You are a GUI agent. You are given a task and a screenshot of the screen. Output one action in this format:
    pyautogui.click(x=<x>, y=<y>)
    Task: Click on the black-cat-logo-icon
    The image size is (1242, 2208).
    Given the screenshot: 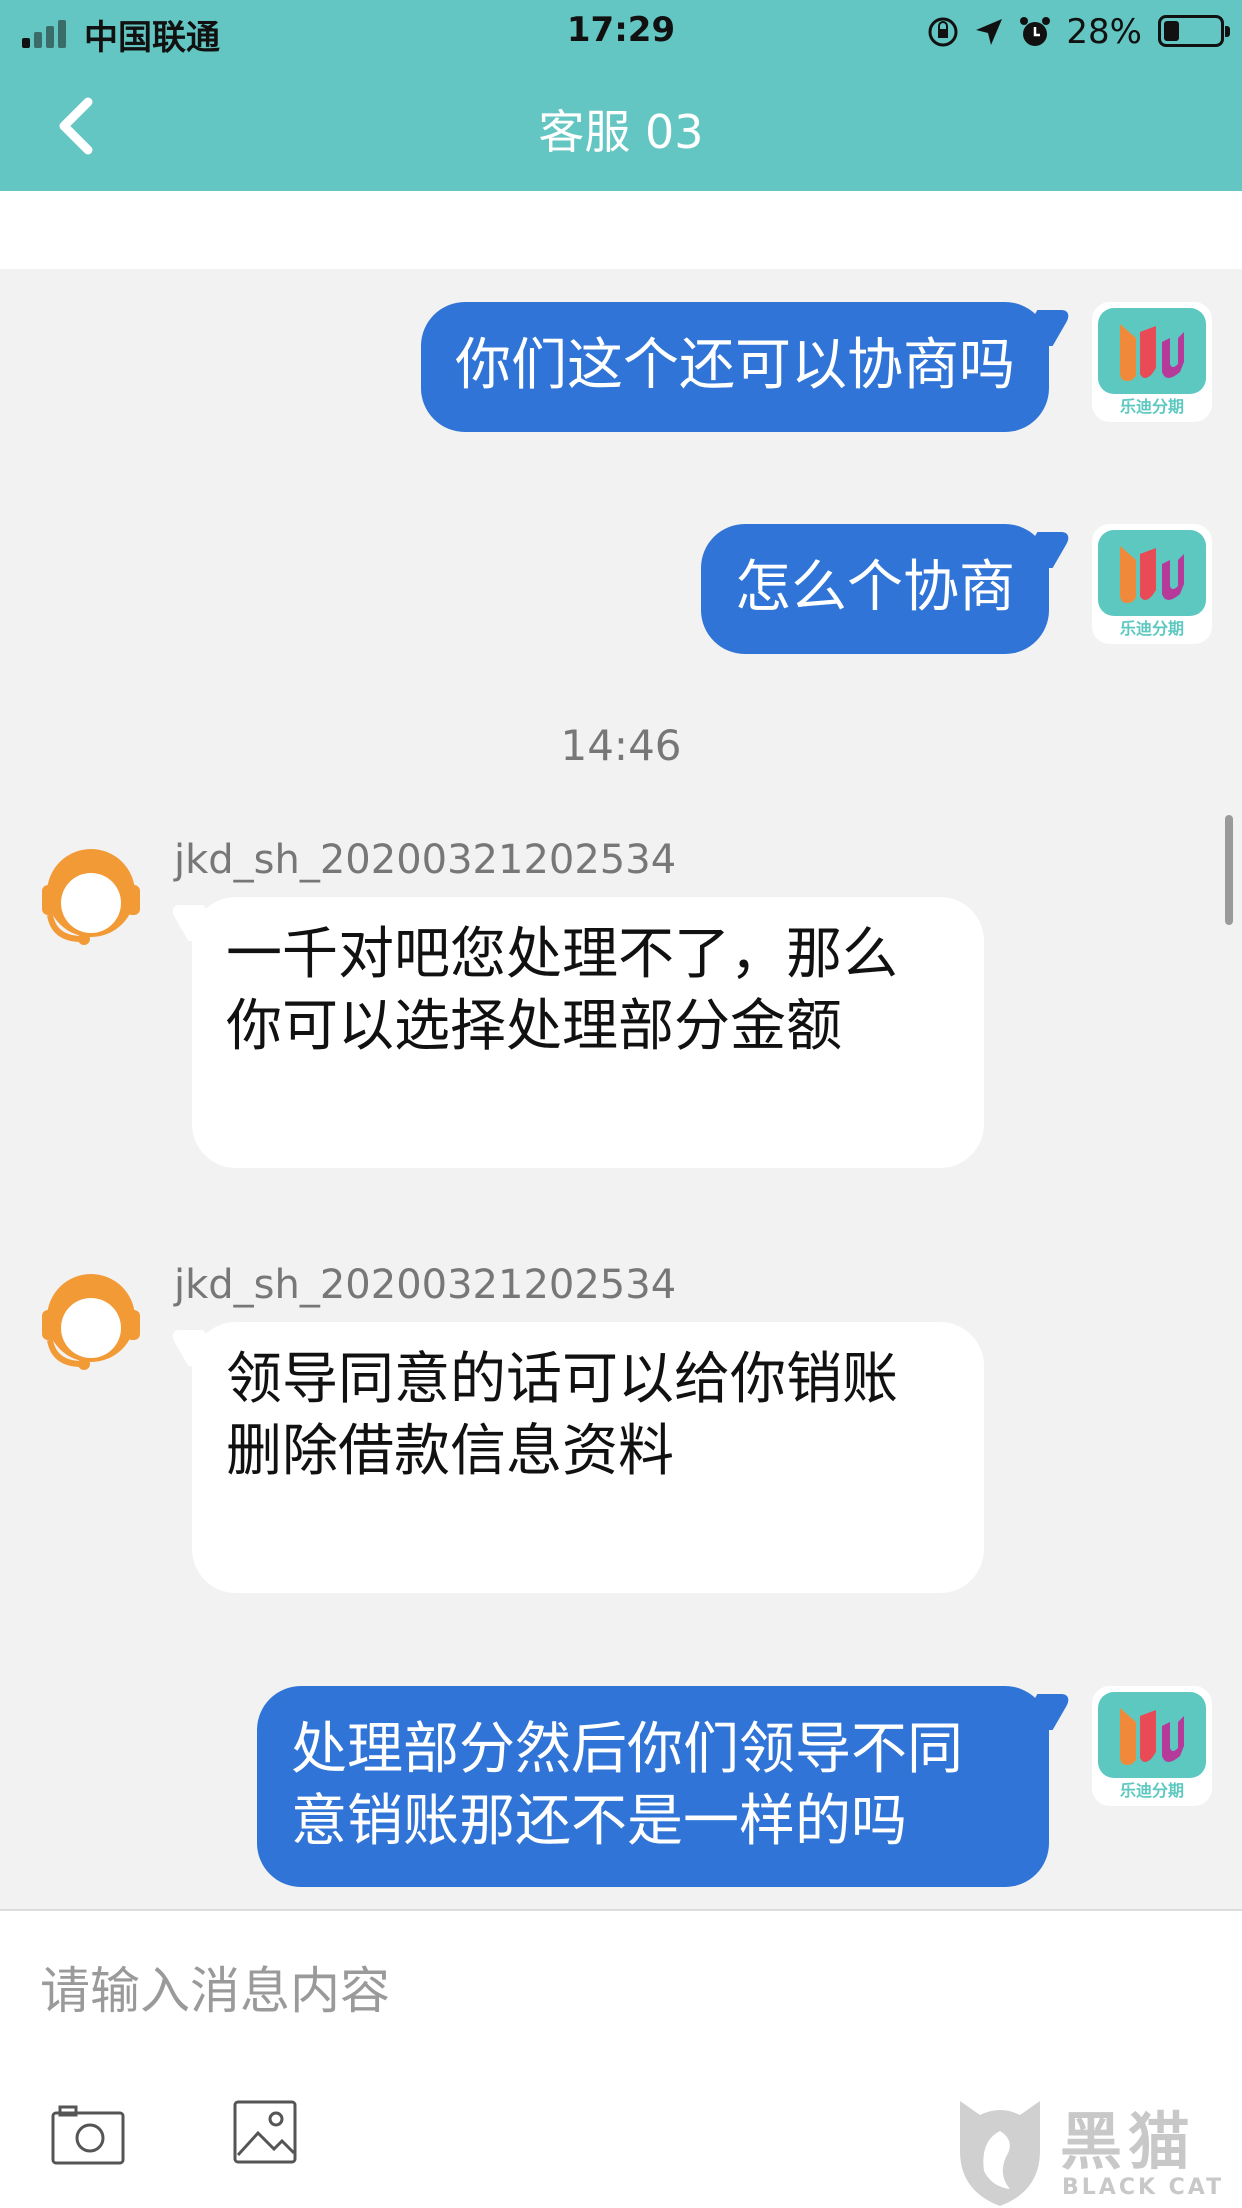 What is the action you would take?
    pyautogui.click(x=1000, y=2153)
    